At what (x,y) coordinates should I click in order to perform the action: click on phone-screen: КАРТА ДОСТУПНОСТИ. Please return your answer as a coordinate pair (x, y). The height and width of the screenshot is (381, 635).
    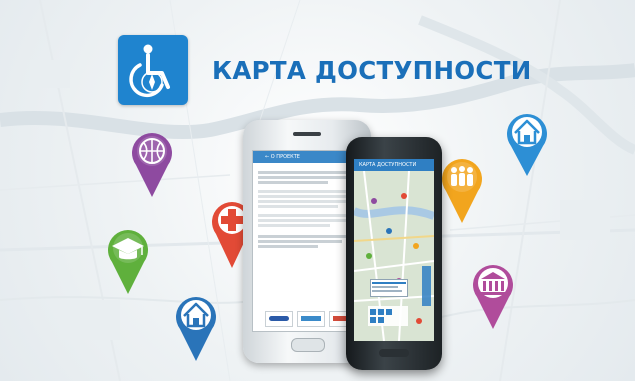
    Looking at the image, I should click on (394, 250).